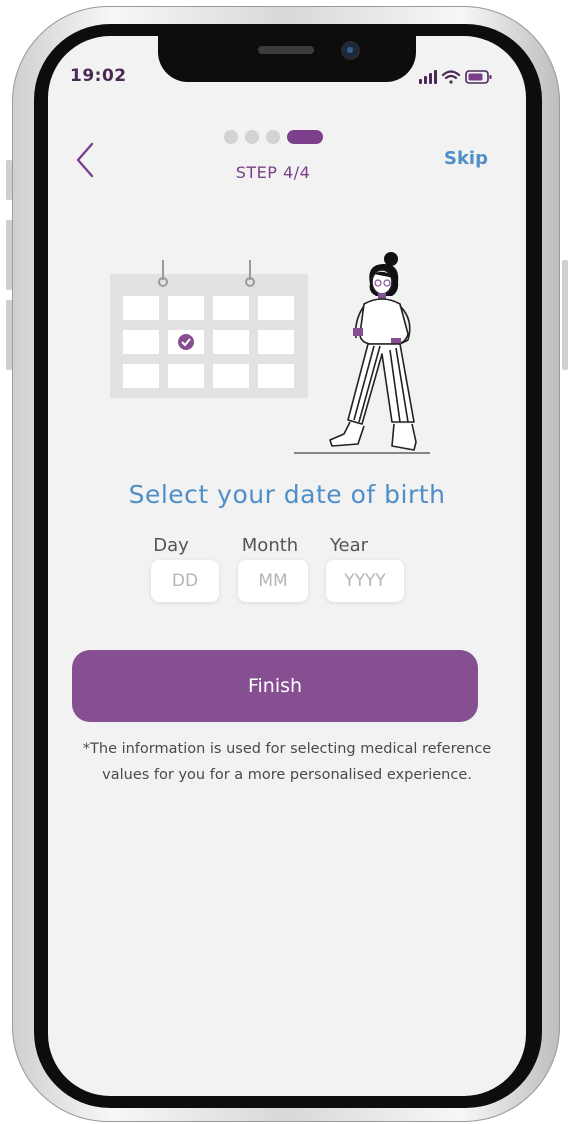  Describe the element at coordinates (98, 76) in the screenshot. I see `status-time: 19:02` at that location.